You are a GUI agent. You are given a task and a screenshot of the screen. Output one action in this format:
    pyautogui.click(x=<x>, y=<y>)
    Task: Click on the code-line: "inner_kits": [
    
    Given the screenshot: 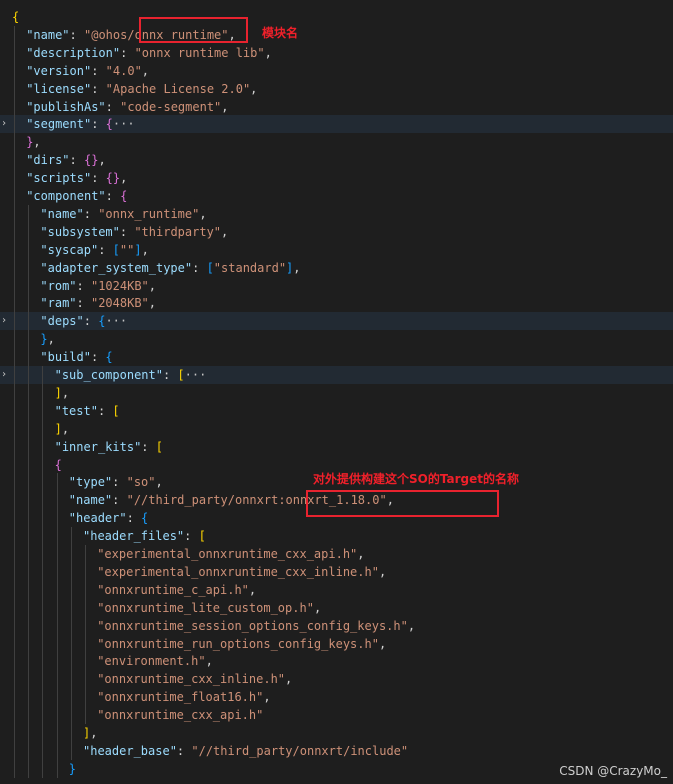 What is the action you would take?
    pyautogui.click(x=336, y=446)
    